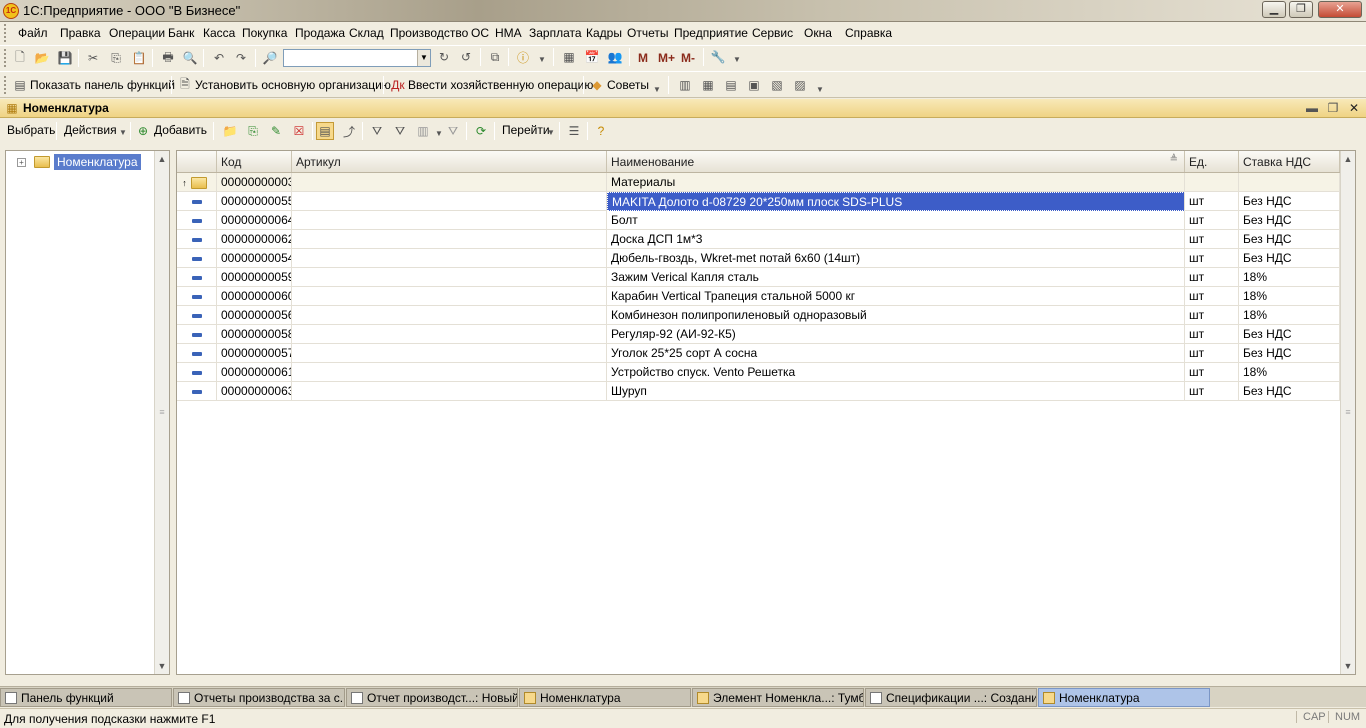 The width and height of the screenshot is (1366, 728). Describe the element at coordinates (1212, 161) in the screenshot. I see `column-header-unit: Ед.` at that location.